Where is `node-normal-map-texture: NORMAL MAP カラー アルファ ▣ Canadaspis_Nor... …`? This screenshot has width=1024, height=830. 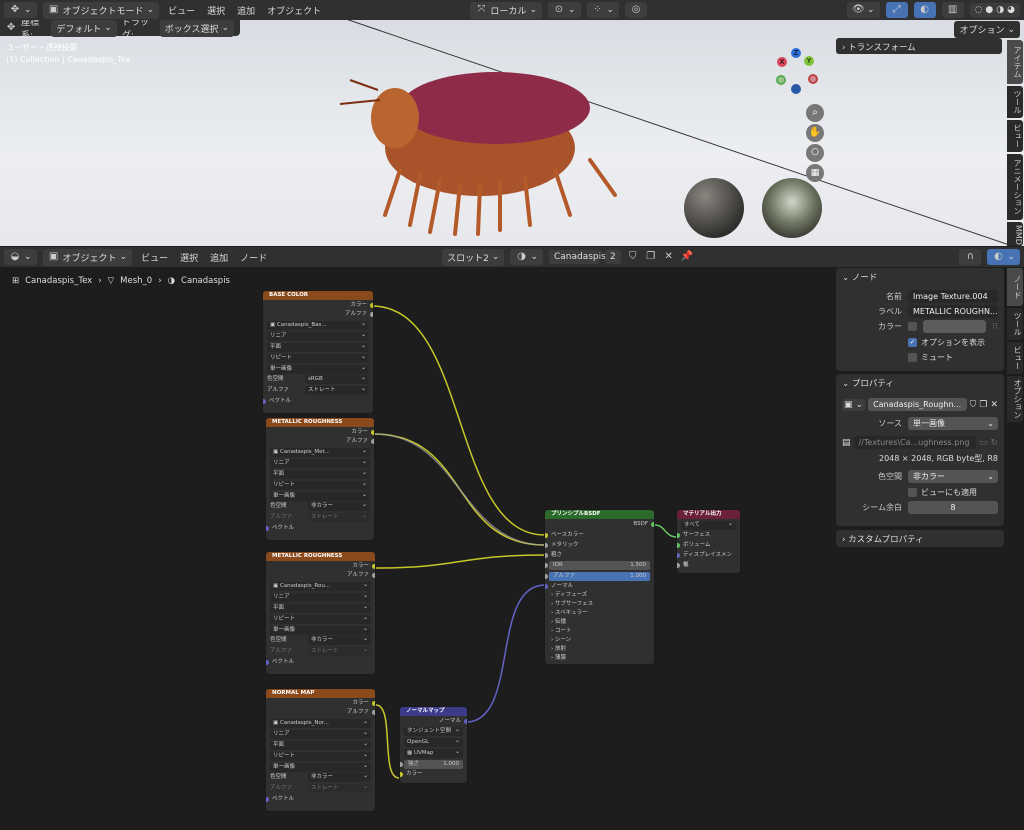
node-normal-map-texture: NORMAL MAP カラー アルファ ▣ Canadaspis_Nor... … is located at coordinates (320, 750).